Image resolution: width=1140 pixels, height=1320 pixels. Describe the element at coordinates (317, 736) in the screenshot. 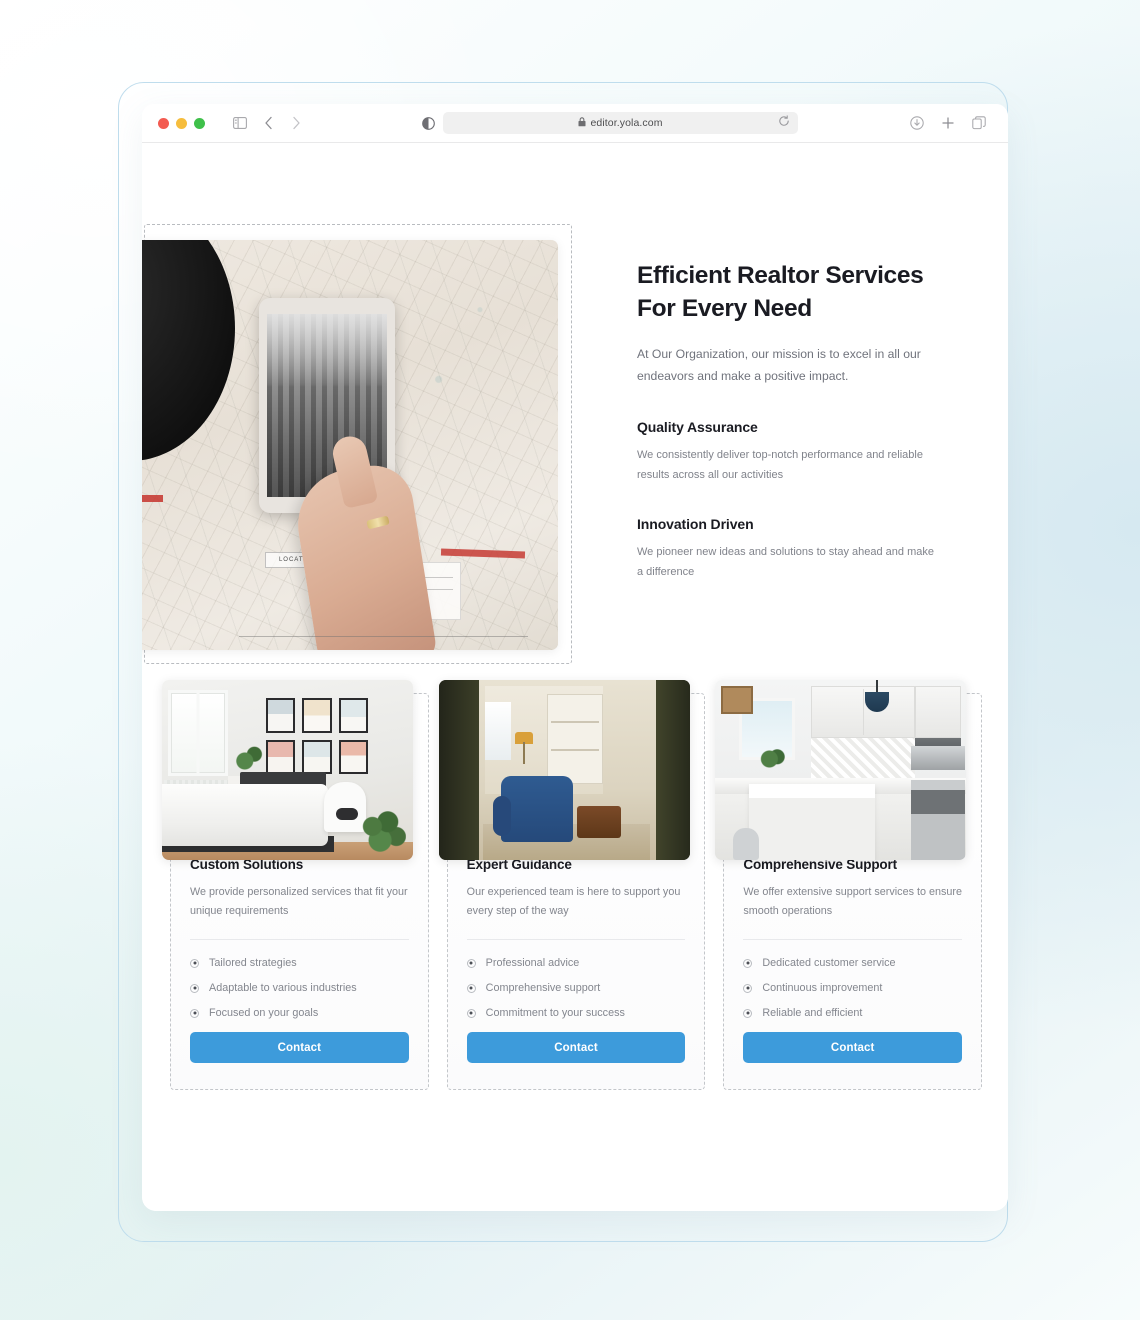

I see `wall-art-grid` at that location.